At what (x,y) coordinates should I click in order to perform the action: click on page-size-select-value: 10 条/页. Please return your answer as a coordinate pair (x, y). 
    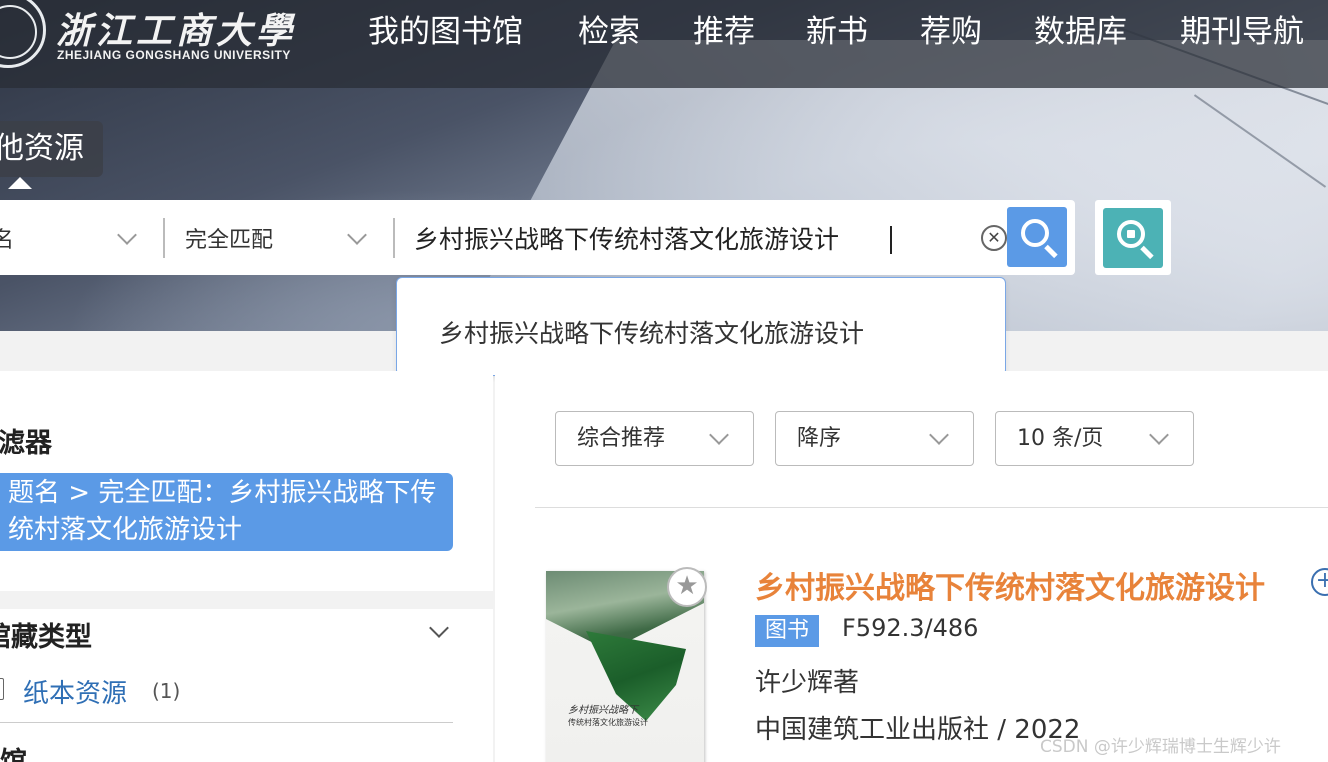
    Looking at the image, I should click on (1060, 438).